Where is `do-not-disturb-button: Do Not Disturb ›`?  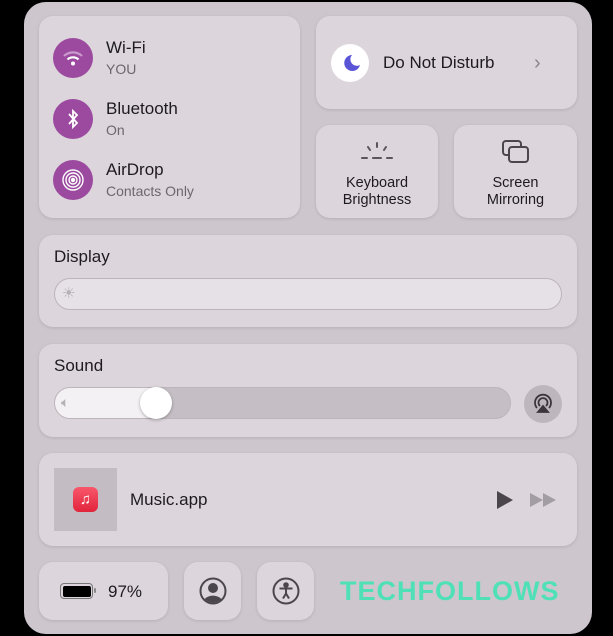
do-not-disturb-button: Do Not Disturb › is located at coordinates (446, 62).